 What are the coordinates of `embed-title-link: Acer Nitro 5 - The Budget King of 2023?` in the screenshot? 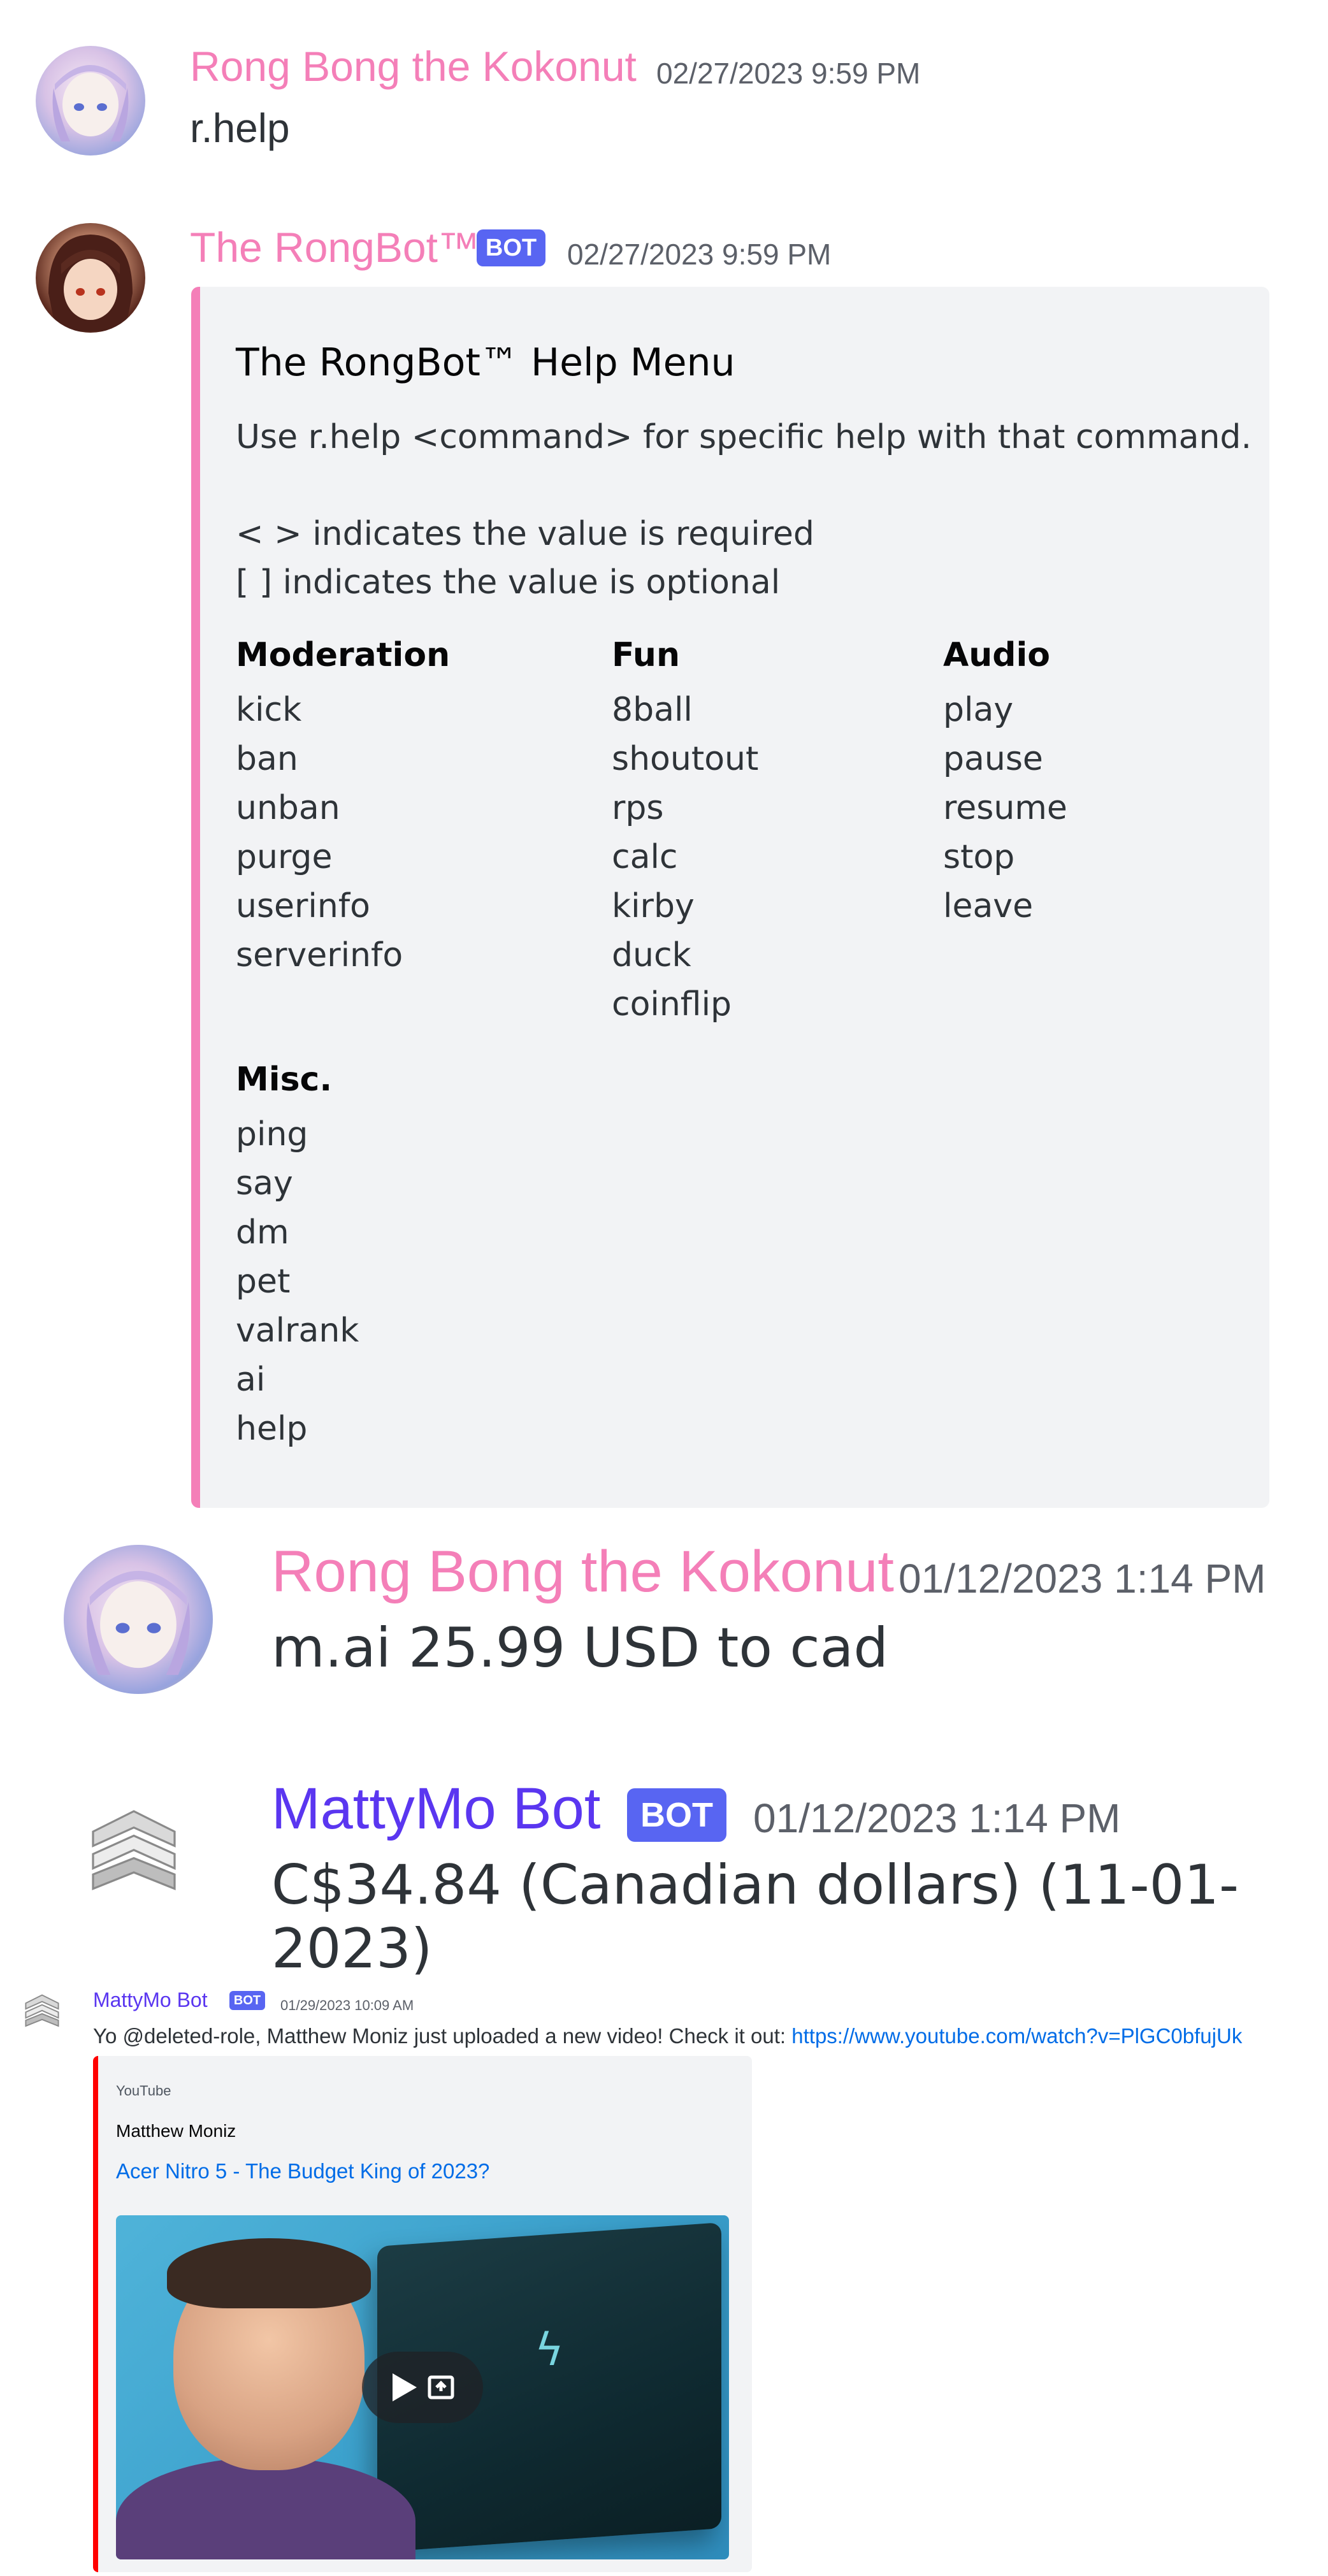 It's located at (302, 2171).